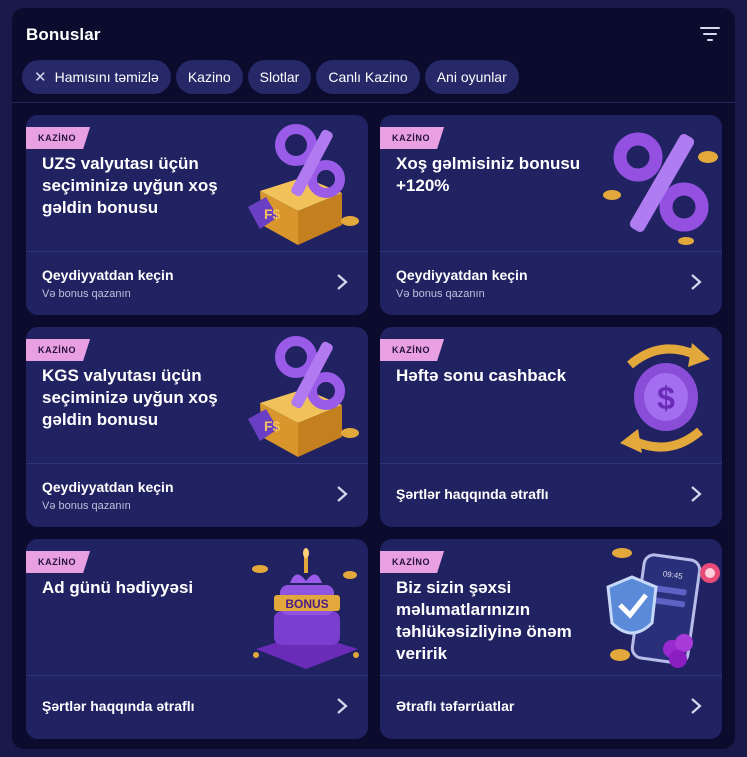 This screenshot has height=757, width=747. Describe the element at coordinates (455, 706) in the screenshot. I see `card-action-label: Ətraflı təfərrüatlar` at that location.